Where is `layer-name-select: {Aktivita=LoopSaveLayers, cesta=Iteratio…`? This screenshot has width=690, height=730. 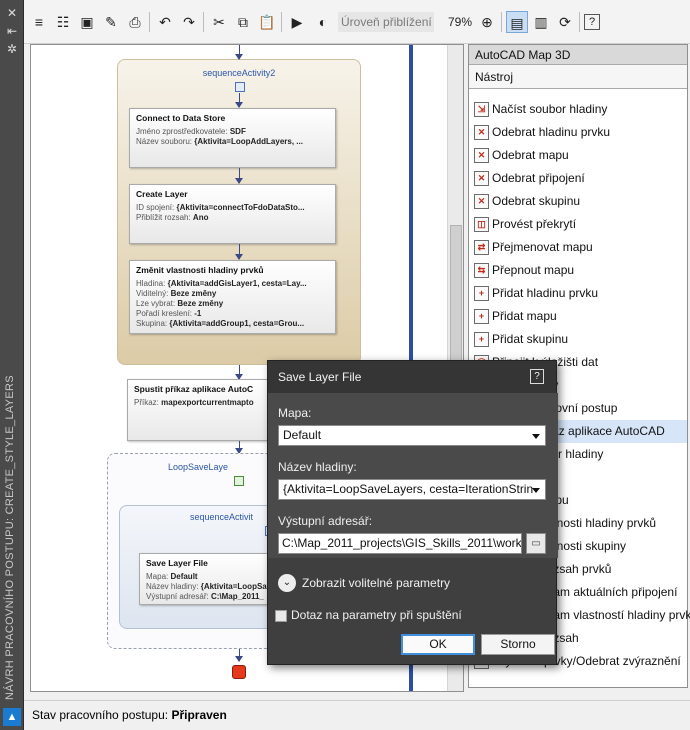 layer-name-select: {Aktivita=LoopSaveLayers, cesta=Iteratio… is located at coordinates (412, 489).